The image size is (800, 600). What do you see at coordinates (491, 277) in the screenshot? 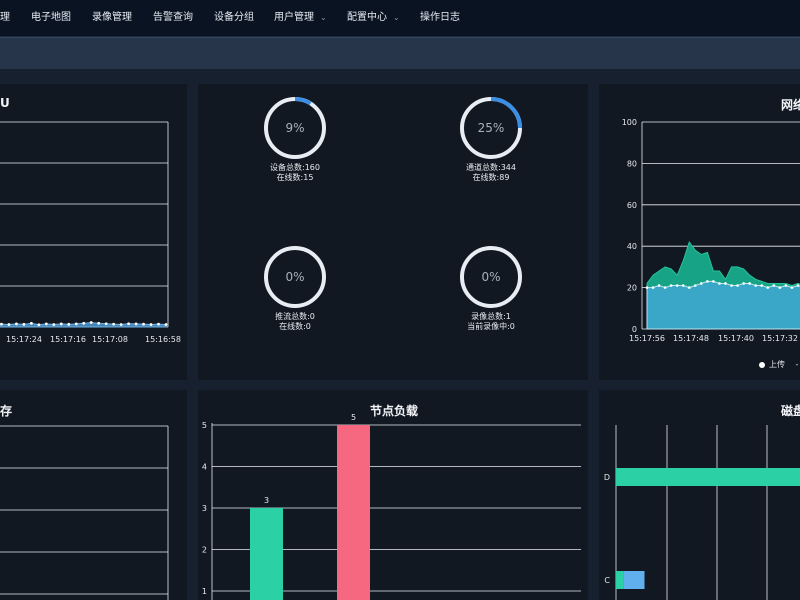
I see `recording-percent: 0%` at bounding box center [491, 277].